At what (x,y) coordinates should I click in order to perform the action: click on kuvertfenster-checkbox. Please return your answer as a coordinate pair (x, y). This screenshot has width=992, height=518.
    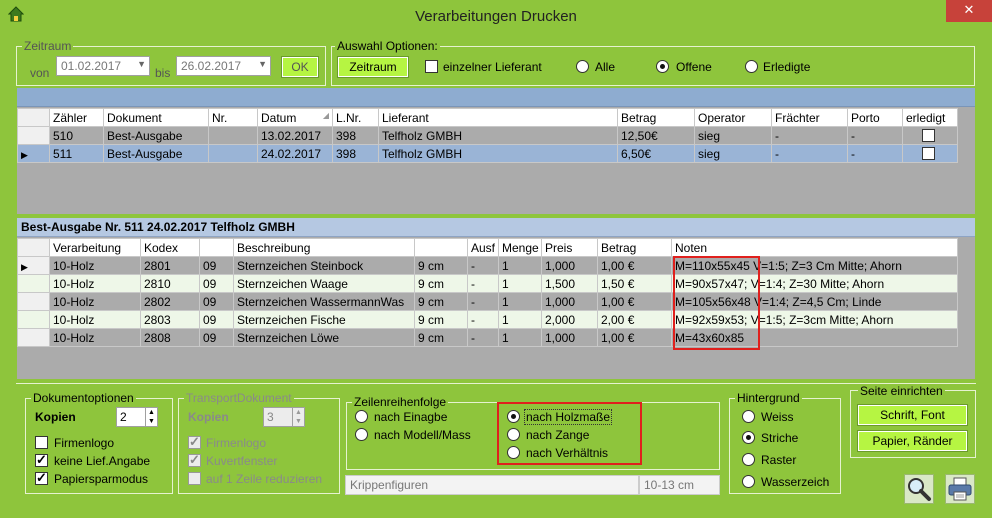
    Looking at the image, I should click on (194, 460).